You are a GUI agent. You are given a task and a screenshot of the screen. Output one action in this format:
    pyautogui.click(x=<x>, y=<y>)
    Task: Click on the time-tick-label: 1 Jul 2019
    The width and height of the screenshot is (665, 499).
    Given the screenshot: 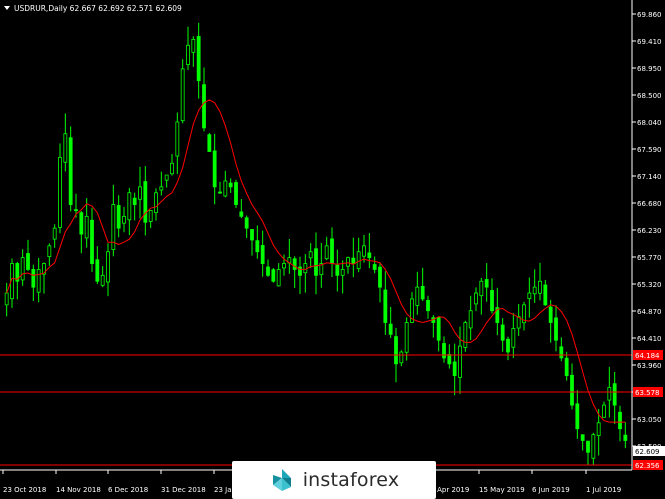 What is the action you would take?
    pyautogui.click(x=603, y=490)
    